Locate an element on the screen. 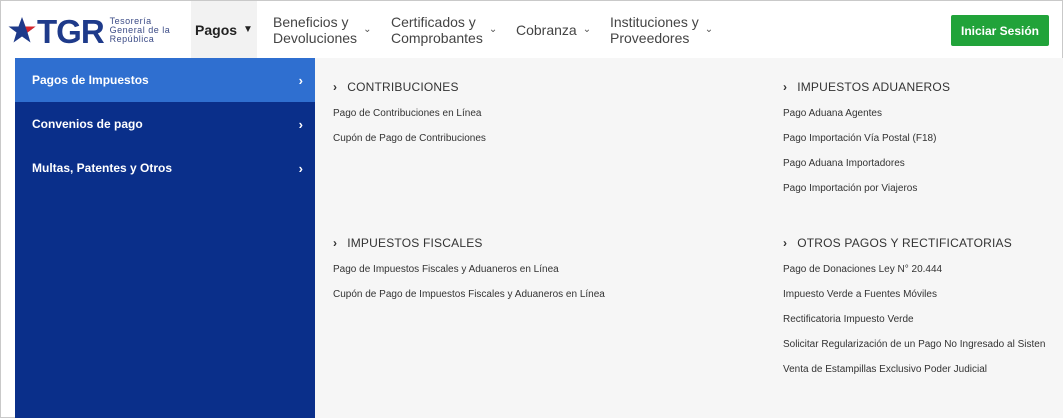 The width and height of the screenshot is (1063, 418). sidebar-item-label: Convenios de pago is located at coordinates (87, 124).